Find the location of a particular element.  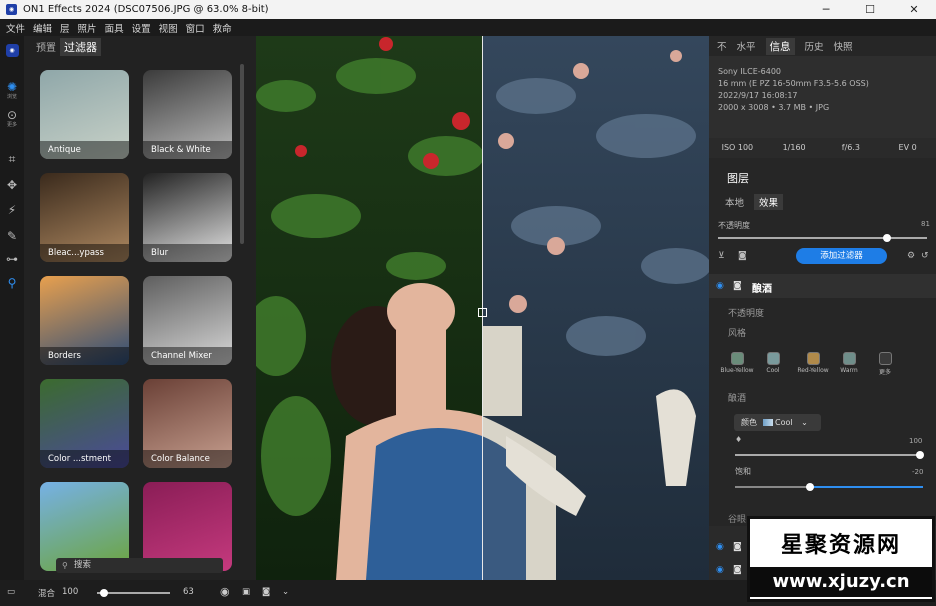

filter-thumbnail-label: Color Balance is located at coordinates (187, 459).